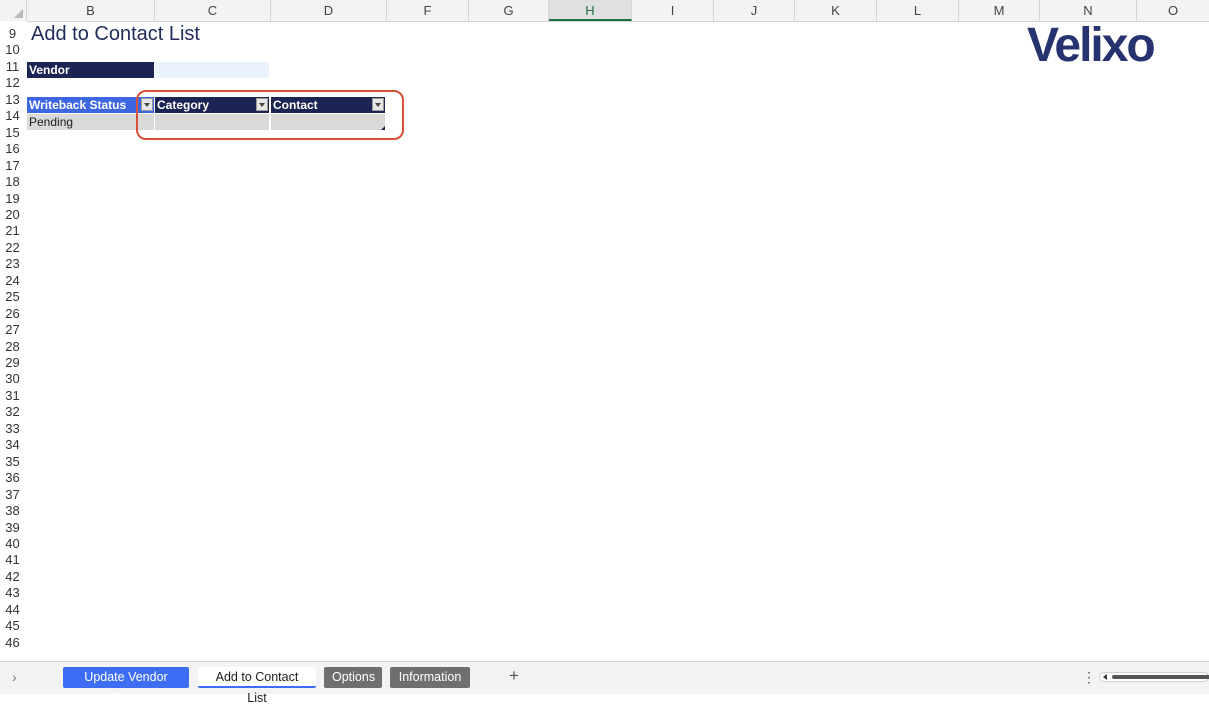 This screenshot has width=1209, height=709. What do you see at coordinates (836, 10) in the screenshot?
I see `column-header-k: K` at bounding box center [836, 10].